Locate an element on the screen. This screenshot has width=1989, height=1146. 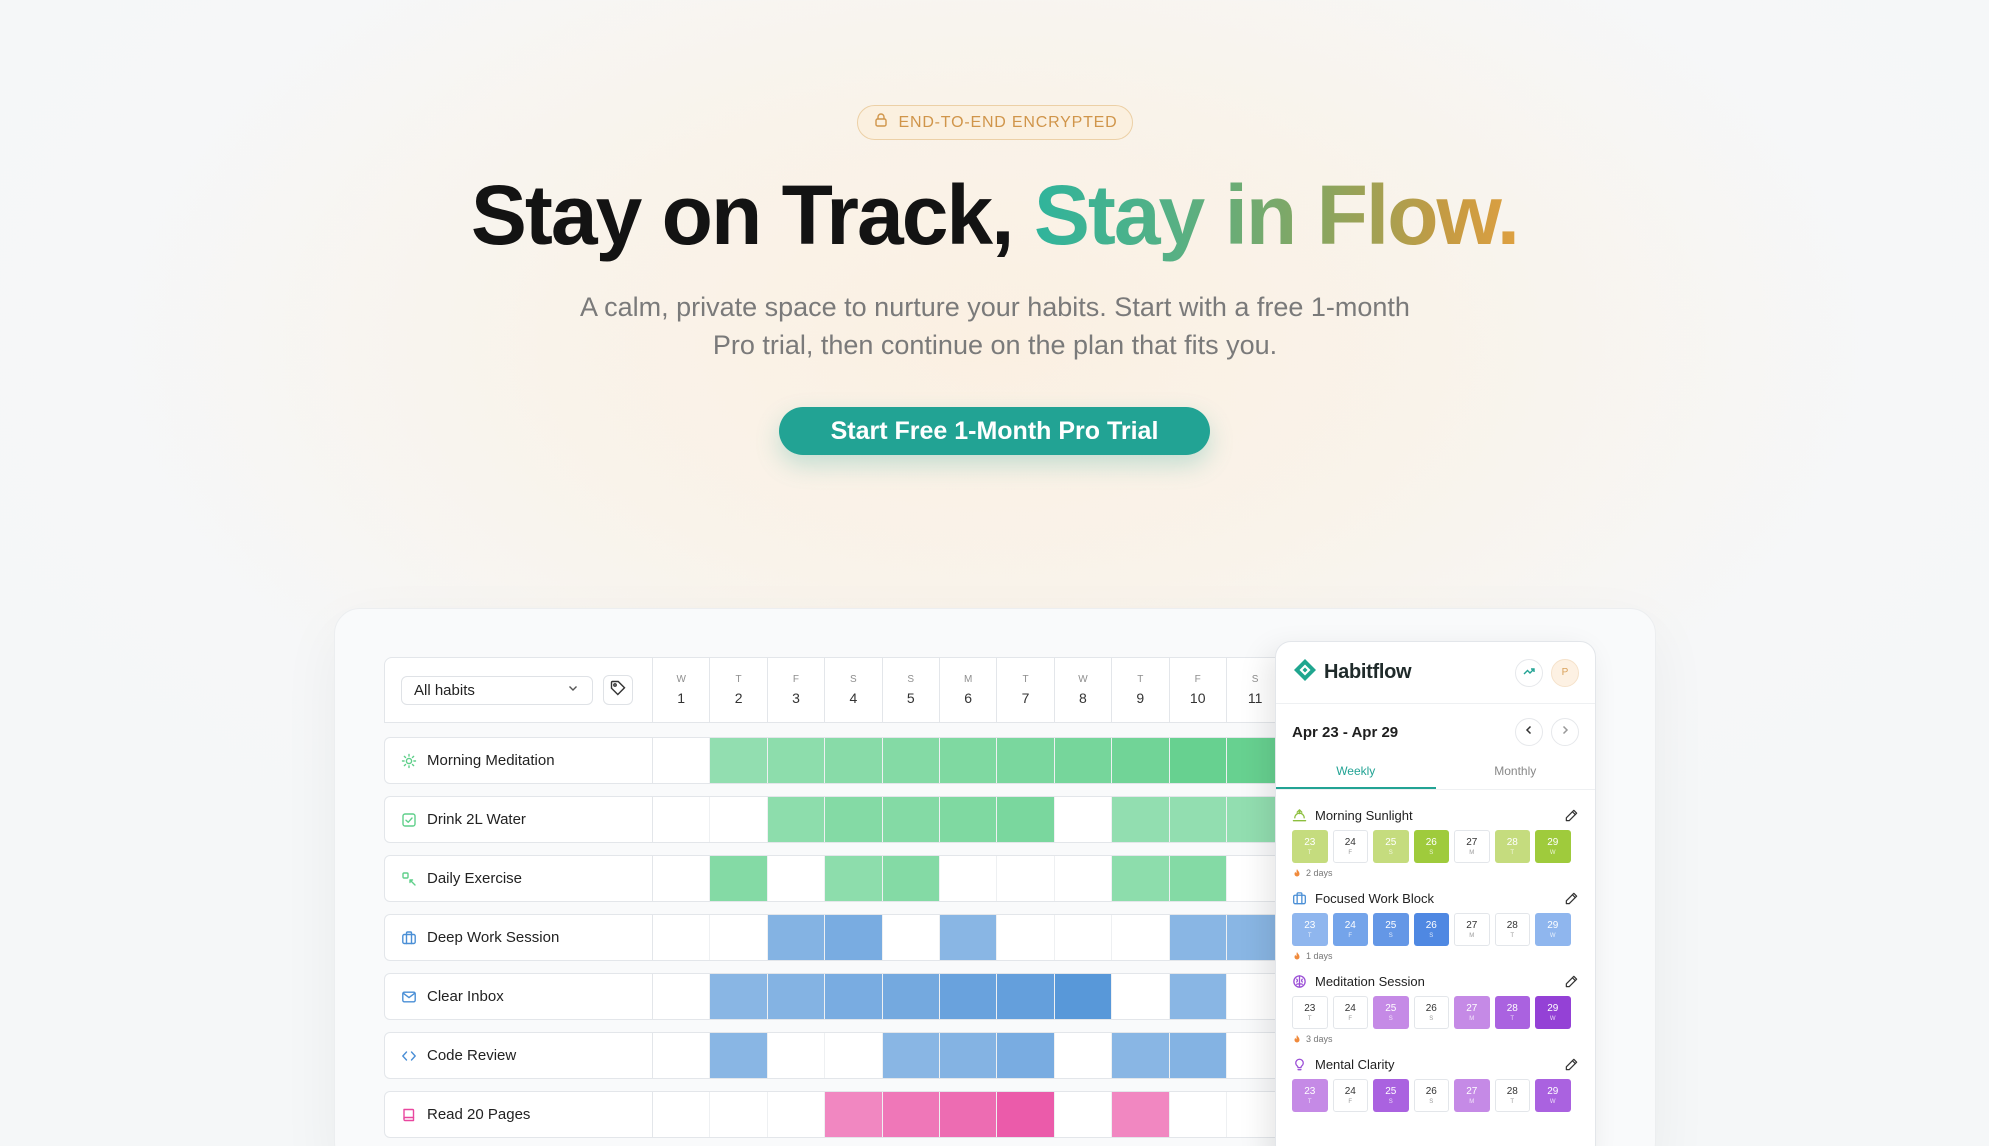
habit-name-cell: Read 20 Pages is located at coordinates (519, 1114).